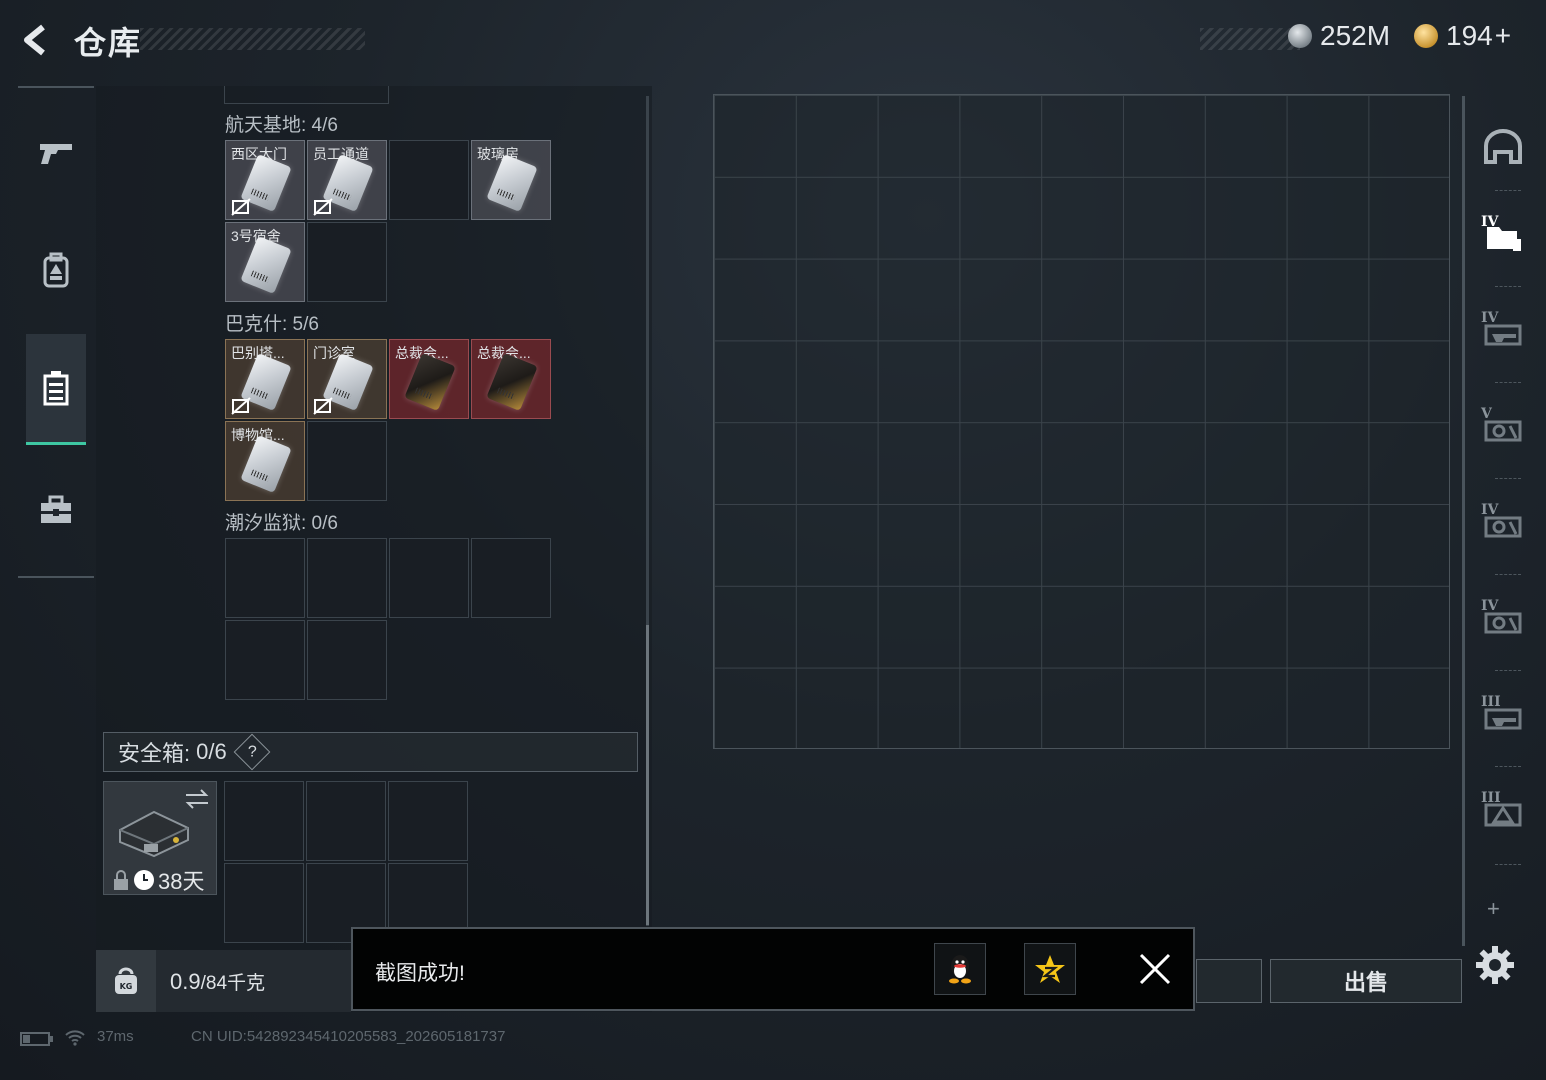 The height and width of the screenshot is (1080, 1546). I want to click on secondary-button, so click(1229, 981).